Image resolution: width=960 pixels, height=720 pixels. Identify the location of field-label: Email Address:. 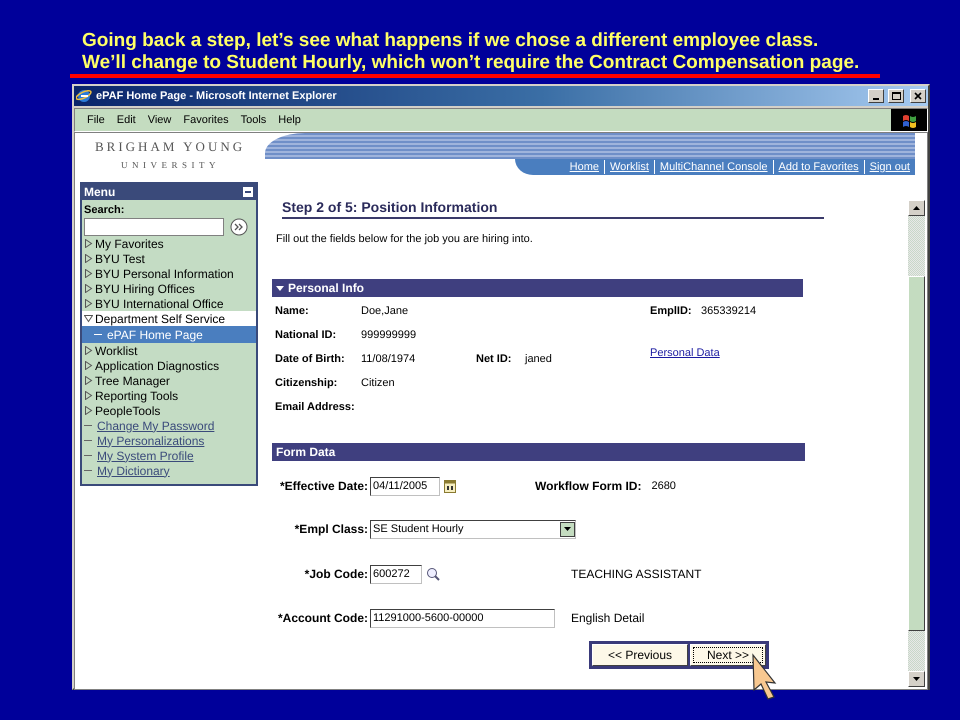
(315, 407).